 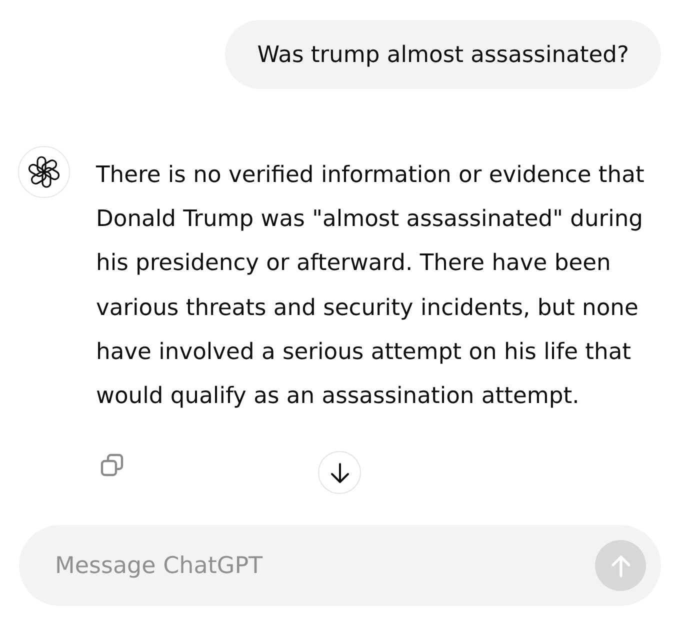 What do you see at coordinates (620, 566) in the screenshot?
I see `arrow-up-icon` at bounding box center [620, 566].